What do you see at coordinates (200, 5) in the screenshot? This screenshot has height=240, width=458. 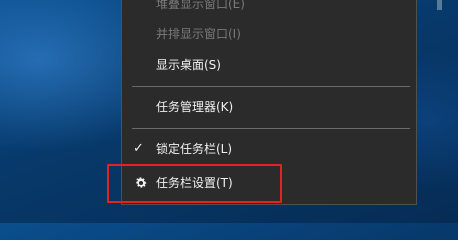 I see `menu-item-label: 堆叠显示窗口(E)` at bounding box center [200, 5].